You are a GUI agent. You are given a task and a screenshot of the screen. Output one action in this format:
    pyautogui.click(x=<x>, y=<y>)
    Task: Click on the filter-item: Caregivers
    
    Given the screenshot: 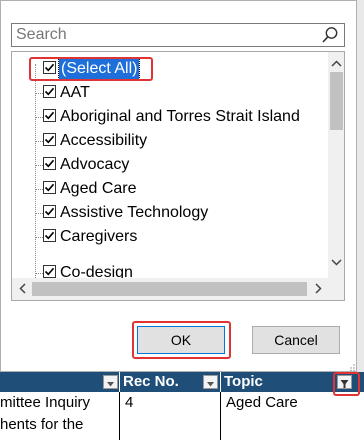 What is the action you would take?
    pyautogui.click(x=170, y=237)
    